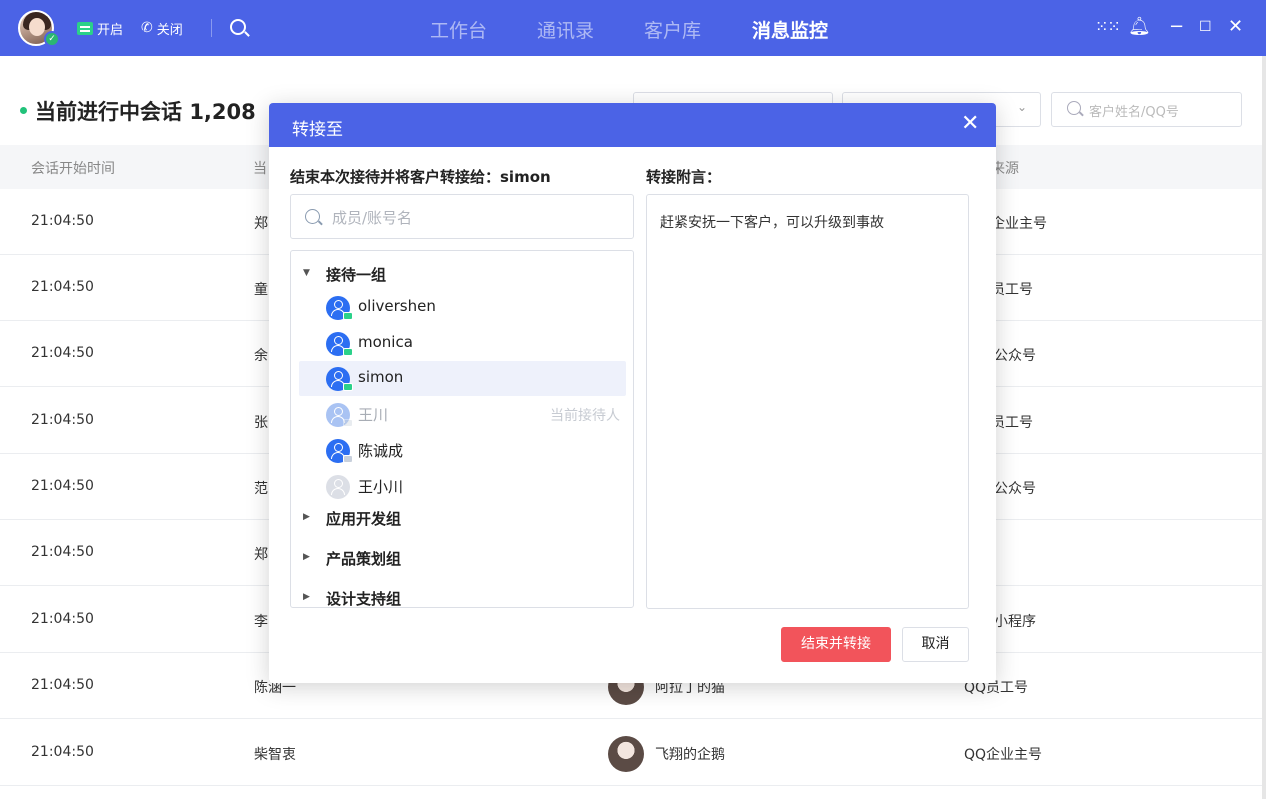 The image size is (1266, 799). I want to click on member-search-placeholder: 成员/账号名, so click(372, 218).